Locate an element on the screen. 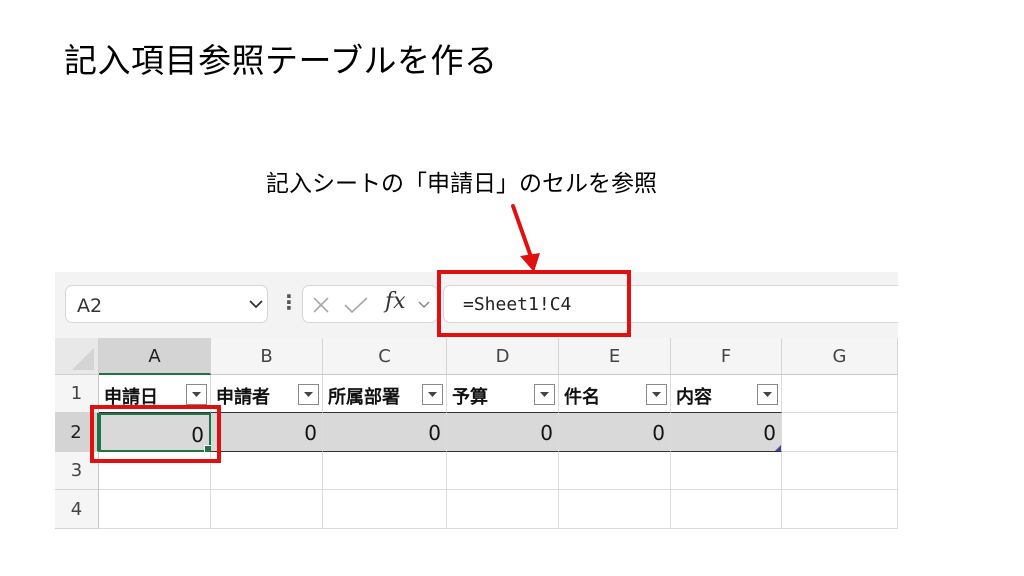 Image resolution: width=1024 pixels, height=576 pixels. column-header-a: A is located at coordinates (155, 356).